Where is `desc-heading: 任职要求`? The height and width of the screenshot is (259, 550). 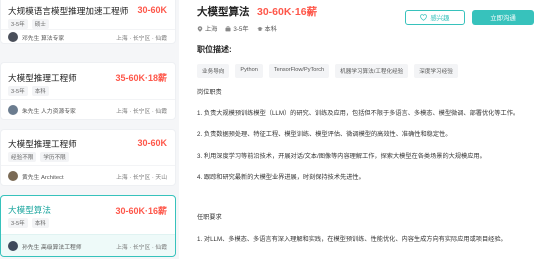
desc-heading: 任职要求 is located at coordinates (209, 217).